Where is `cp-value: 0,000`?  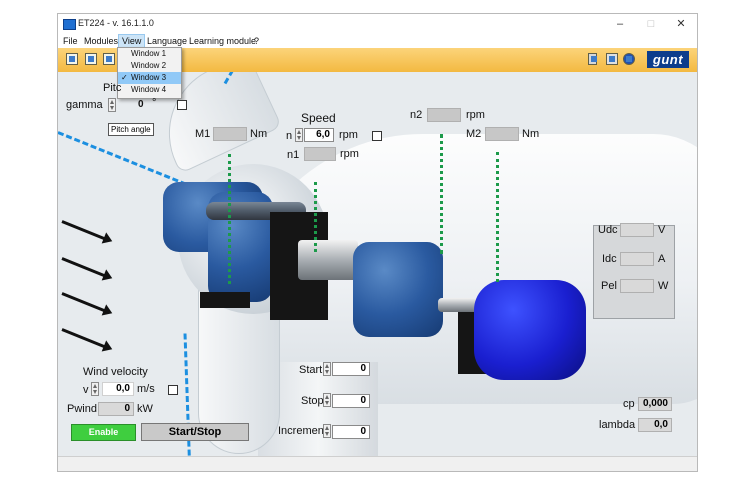
cp-value: 0,000 is located at coordinates (655, 404).